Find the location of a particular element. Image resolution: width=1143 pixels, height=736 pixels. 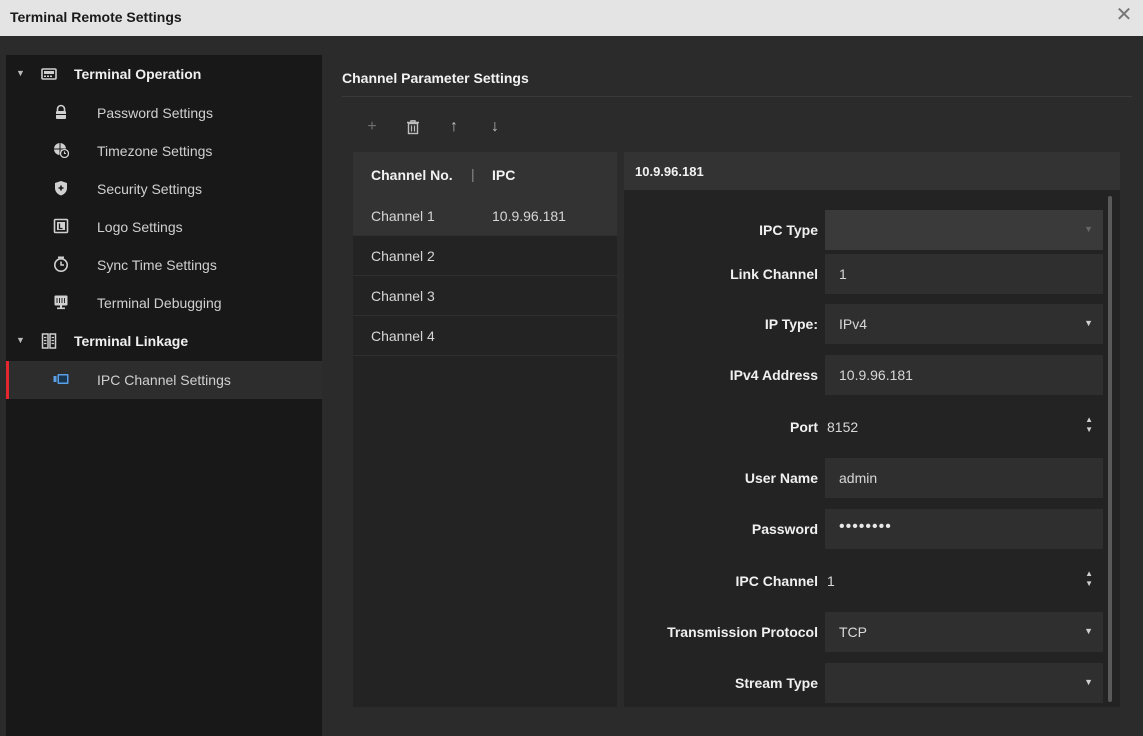

stream-type-label: Stream Type is located at coordinates (776, 683).